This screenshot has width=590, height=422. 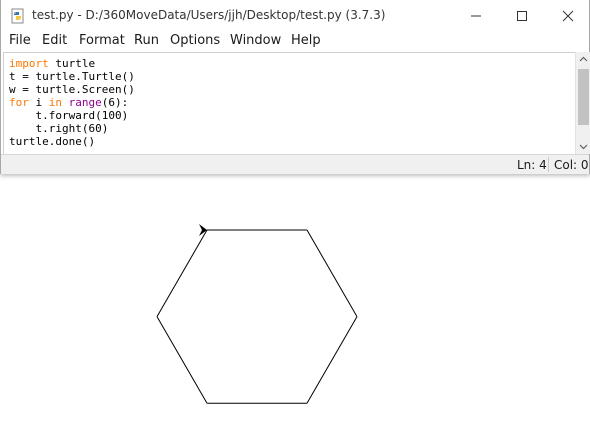 What do you see at coordinates (85, 102) in the screenshot?
I see `code-token: range` at bounding box center [85, 102].